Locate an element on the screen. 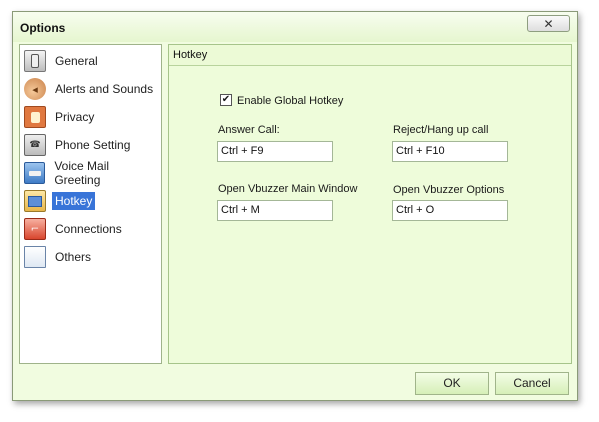  panel-header: Hotkey is located at coordinates (370, 55).